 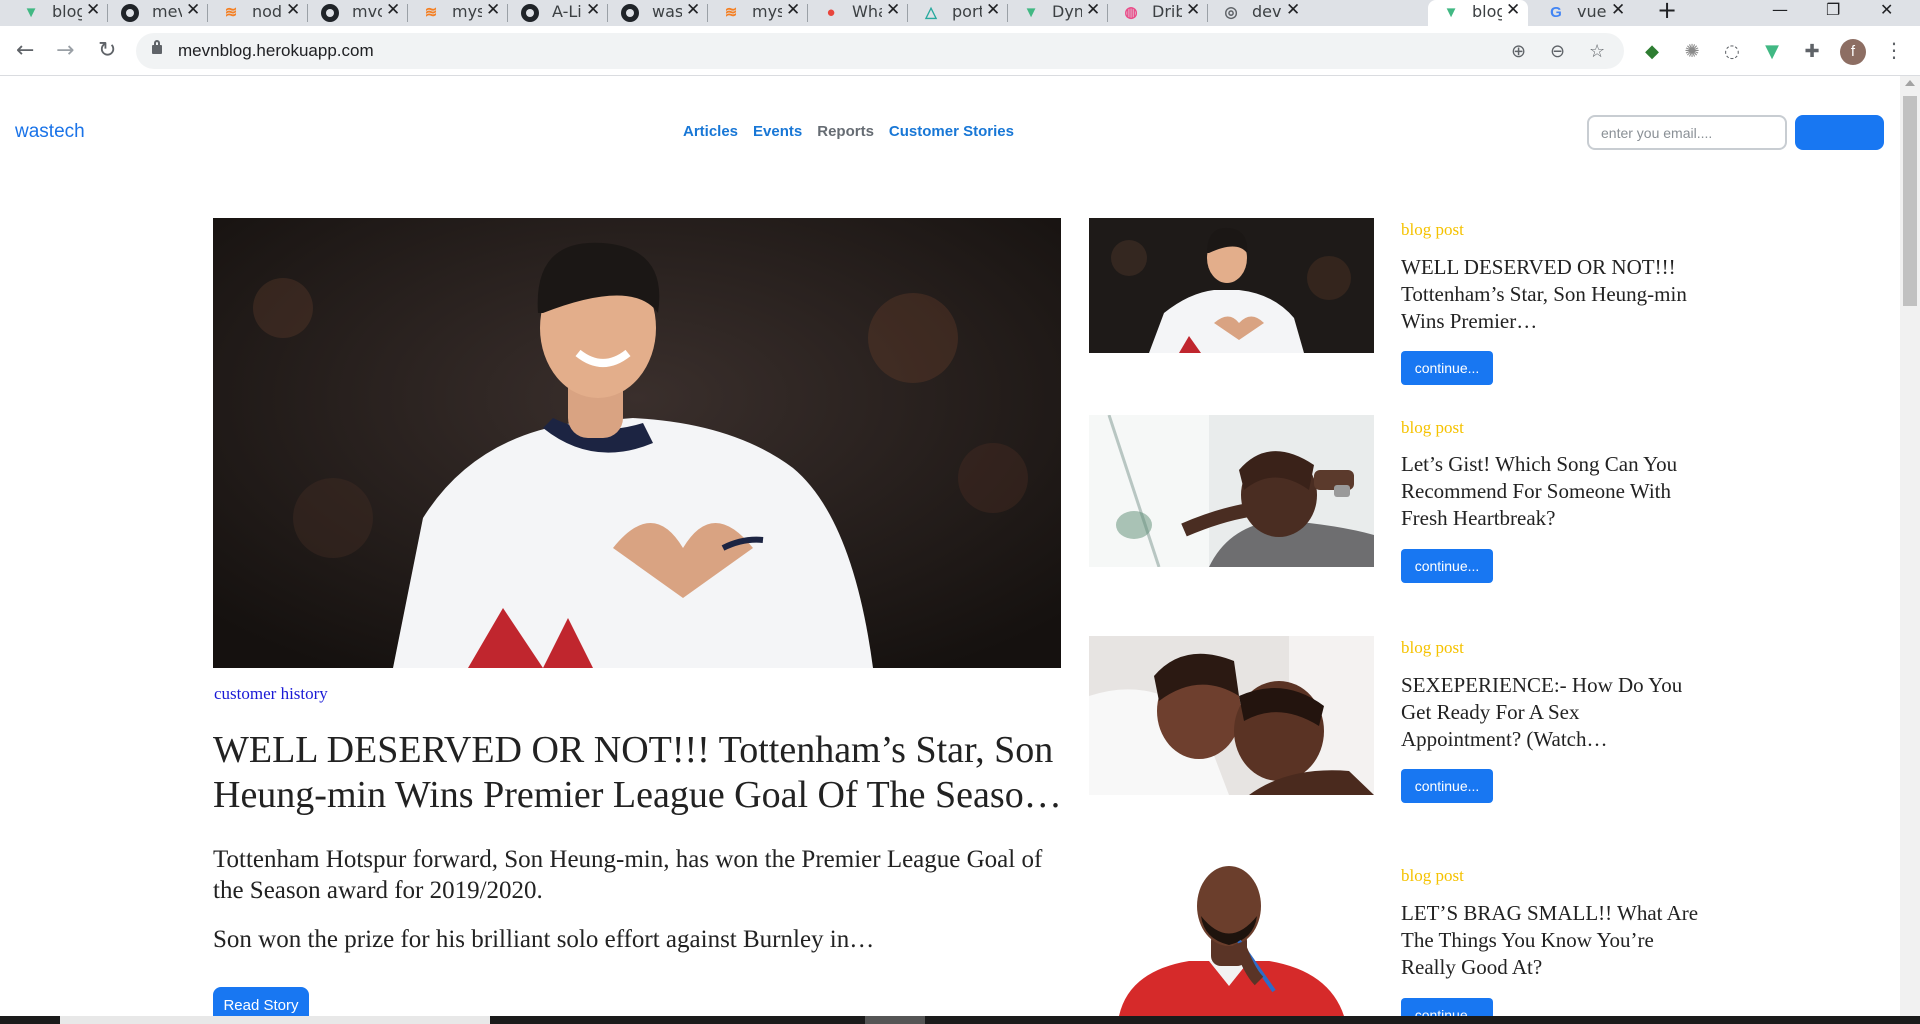 I want to click on tab-what: ● What ✕, so click(x=858, y=13).